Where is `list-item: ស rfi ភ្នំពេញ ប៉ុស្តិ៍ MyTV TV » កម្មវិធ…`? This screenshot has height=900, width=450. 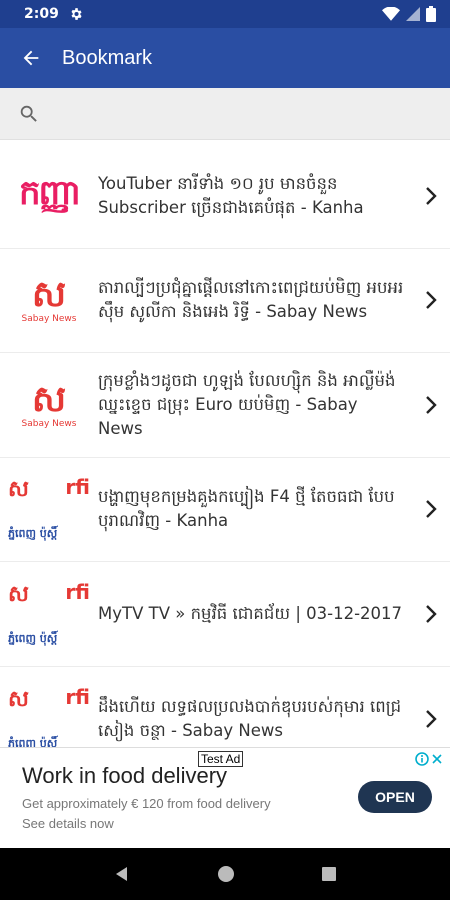
list-item: ស rfi ភ្នំពេញ ប៉ុស្តិ៍ MyTV TV » កម្មវិធ… is located at coordinates (225, 614).